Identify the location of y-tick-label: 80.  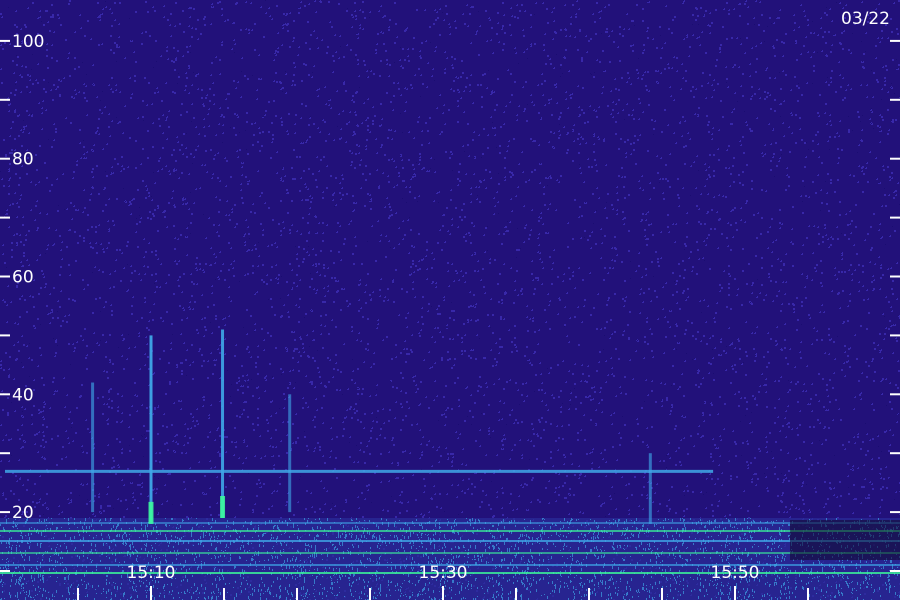
(23, 160).